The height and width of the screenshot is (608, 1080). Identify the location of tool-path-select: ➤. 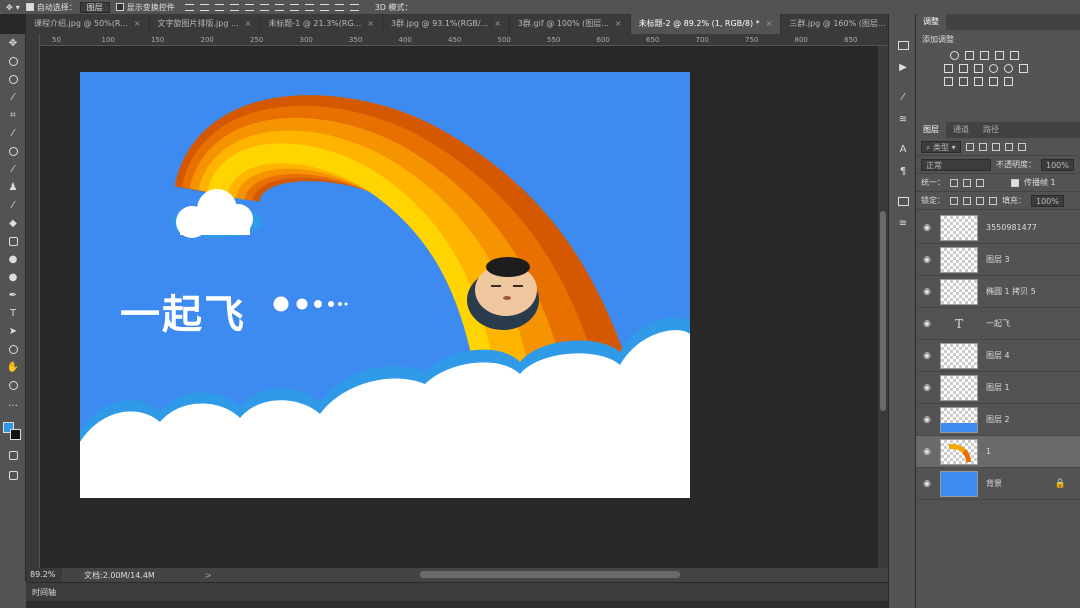
(13, 331).